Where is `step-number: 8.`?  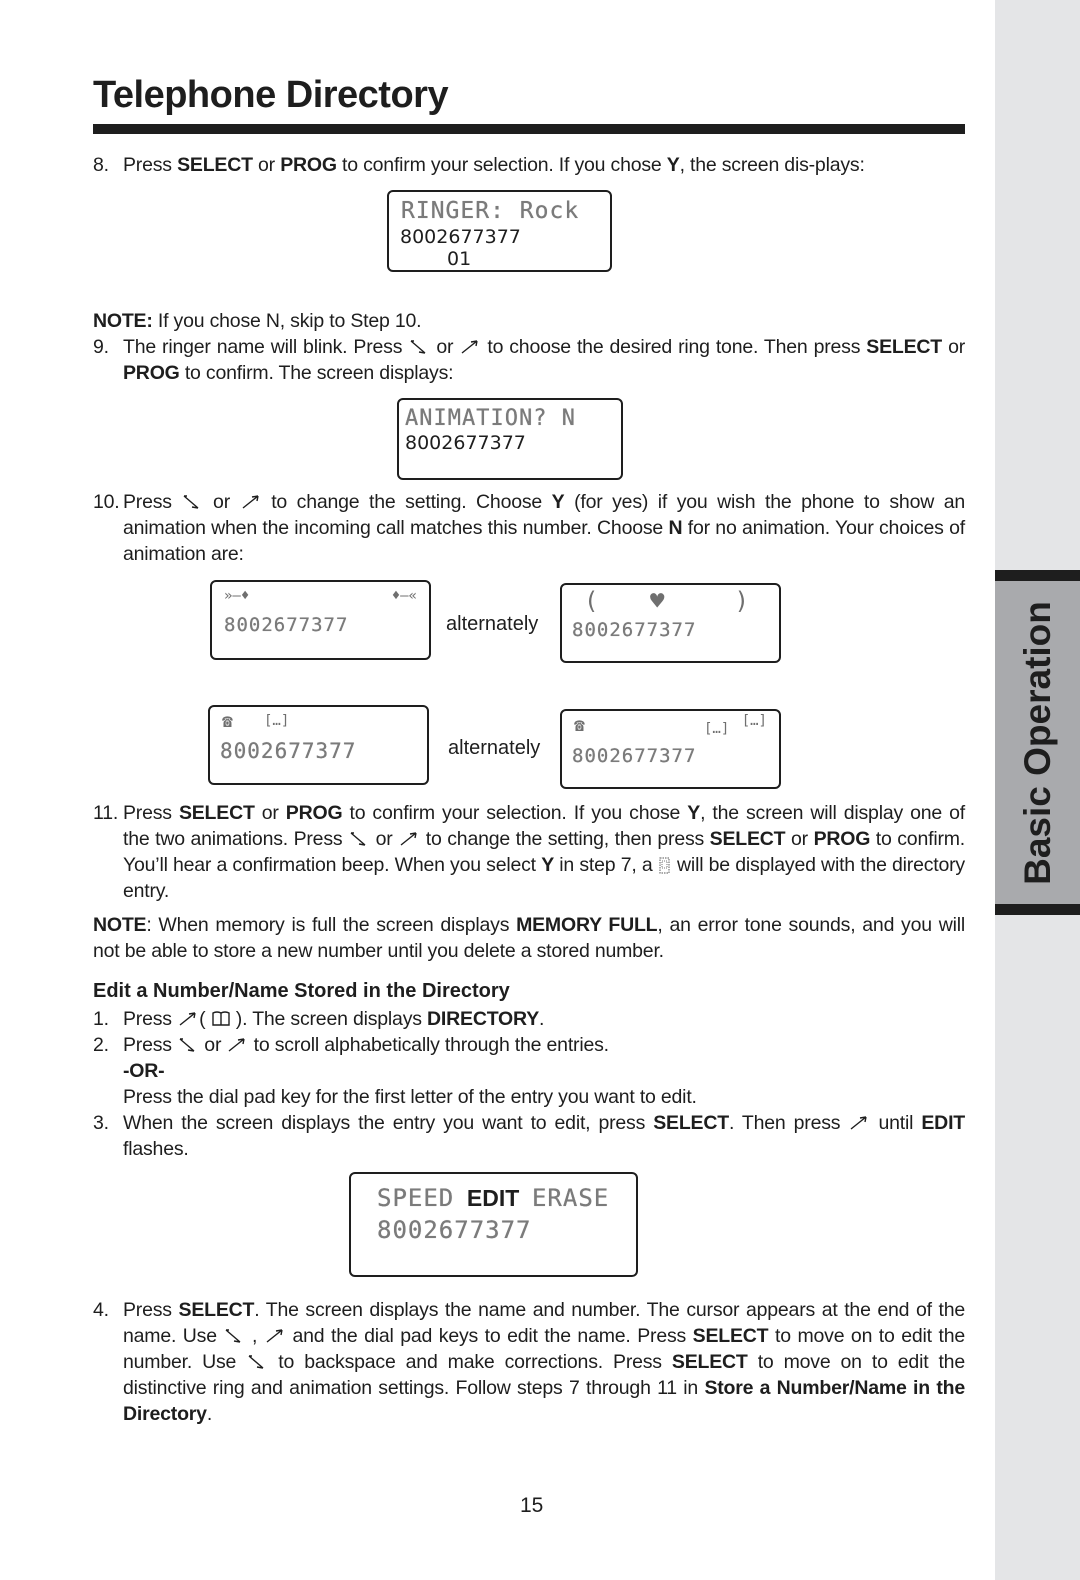 step-number: 8. is located at coordinates (101, 165).